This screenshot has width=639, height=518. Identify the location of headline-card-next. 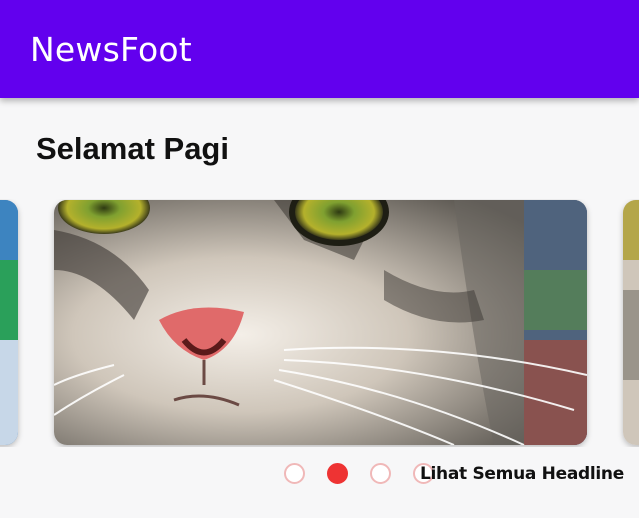
(631, 322).